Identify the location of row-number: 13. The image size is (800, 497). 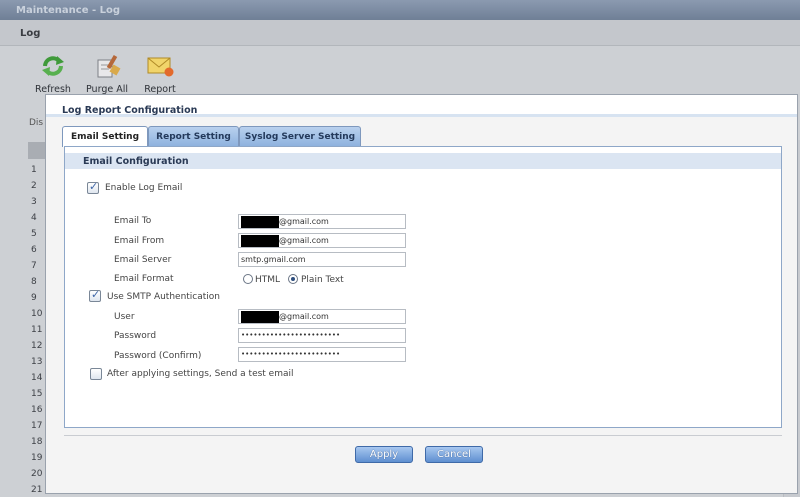
(37, 362).